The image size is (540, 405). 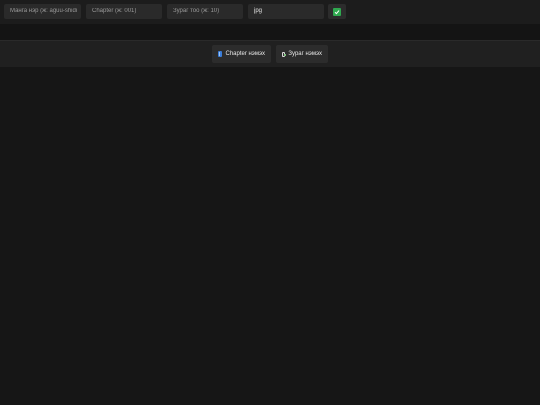 I want to click on manga-name-input, so click(x=42, y=11).